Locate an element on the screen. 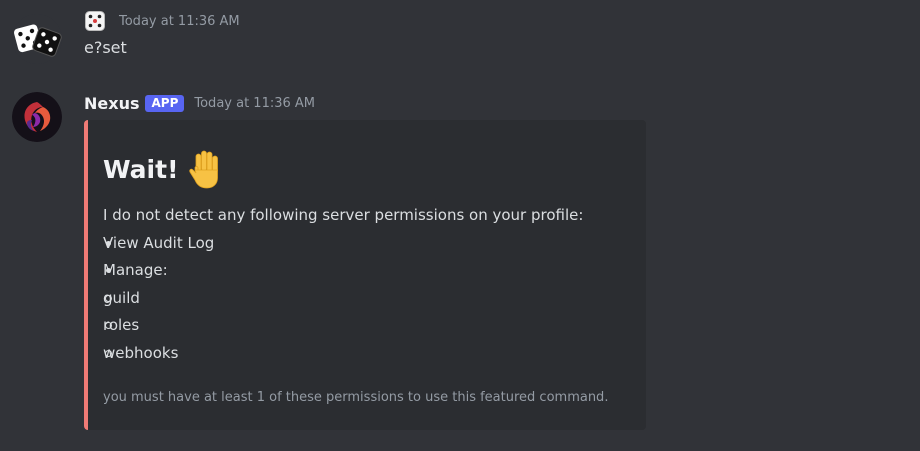 This screenshot has width=920, height=451. list-item: View Audit Log is located at coordinates (368, 244).